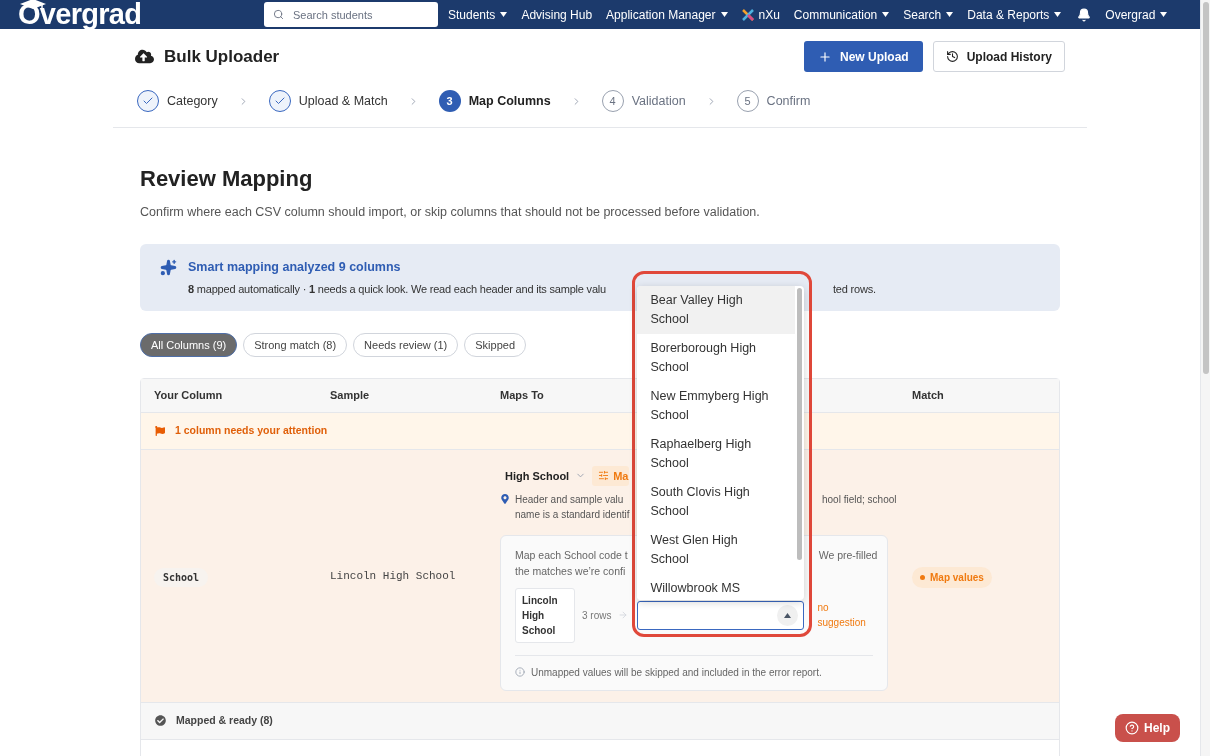 Image resolution: width=1210 pixels, height=756 pixels. I want to click on section-title: Review Mapping, so click(227, 179).